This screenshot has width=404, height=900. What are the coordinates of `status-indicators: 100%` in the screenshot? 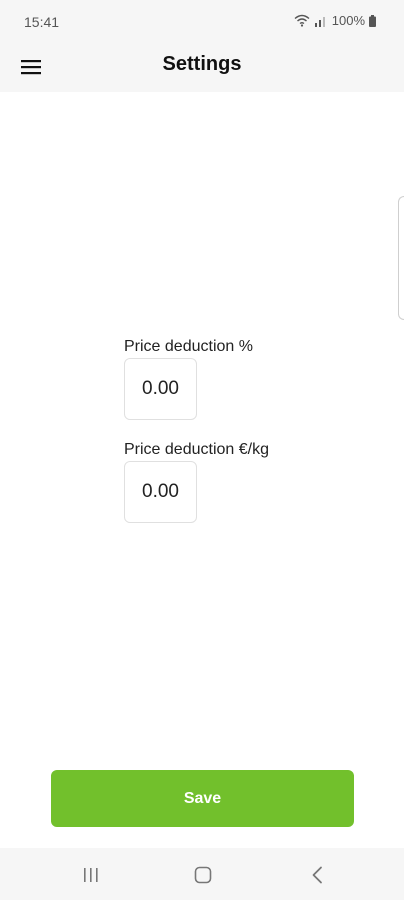 It's located at (335, 20).